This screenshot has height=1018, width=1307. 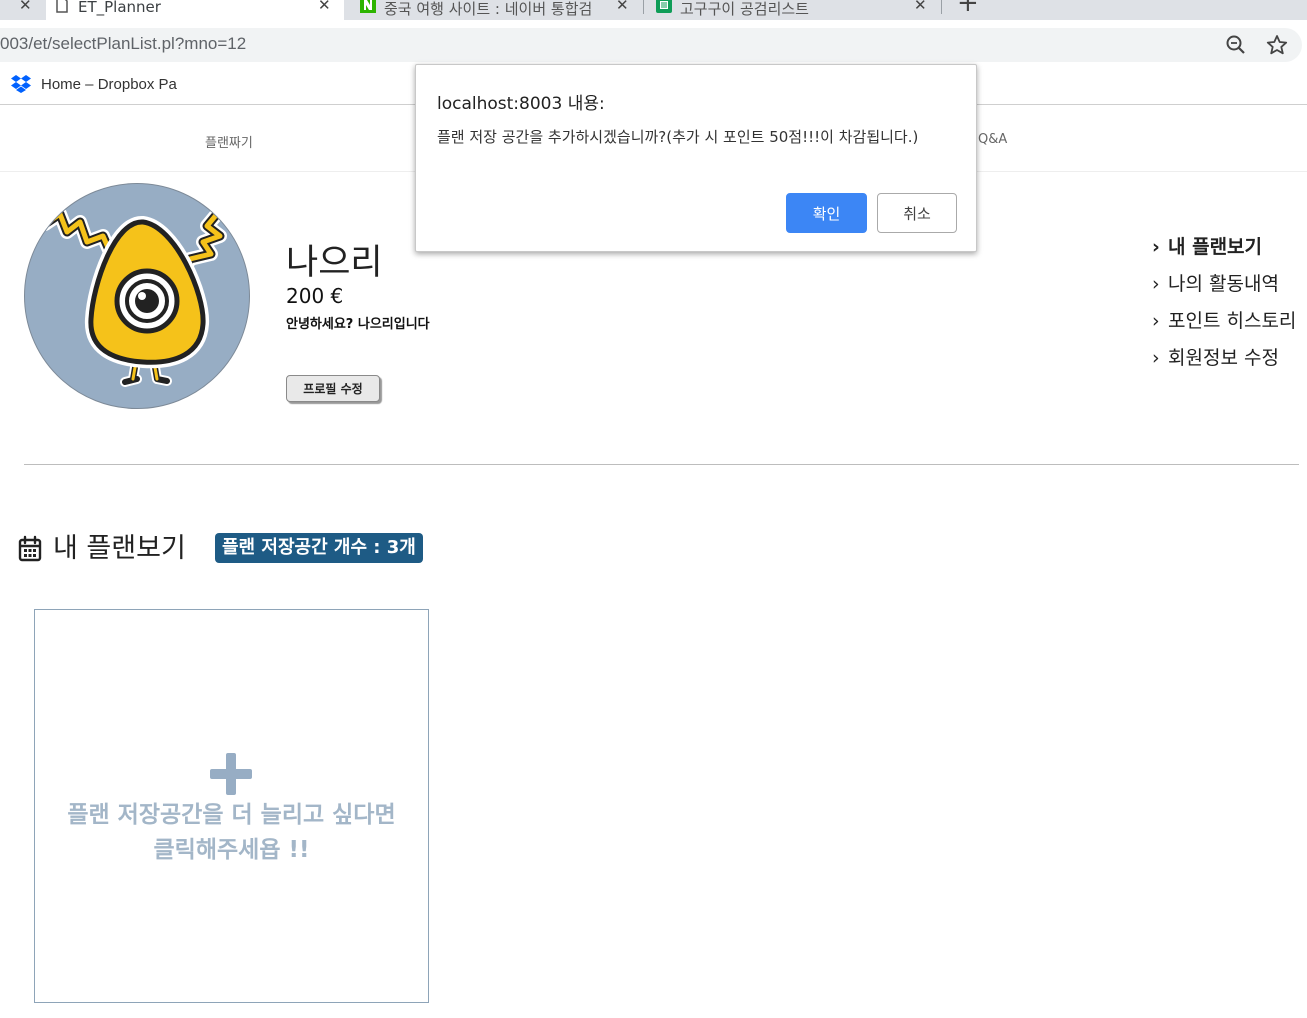 What do you see at coordinates (488, 9) in the screenshot?
I see `tab-title: 중국 여행 사이트 : 네이버 통합검` at bounding box center [488, 9].